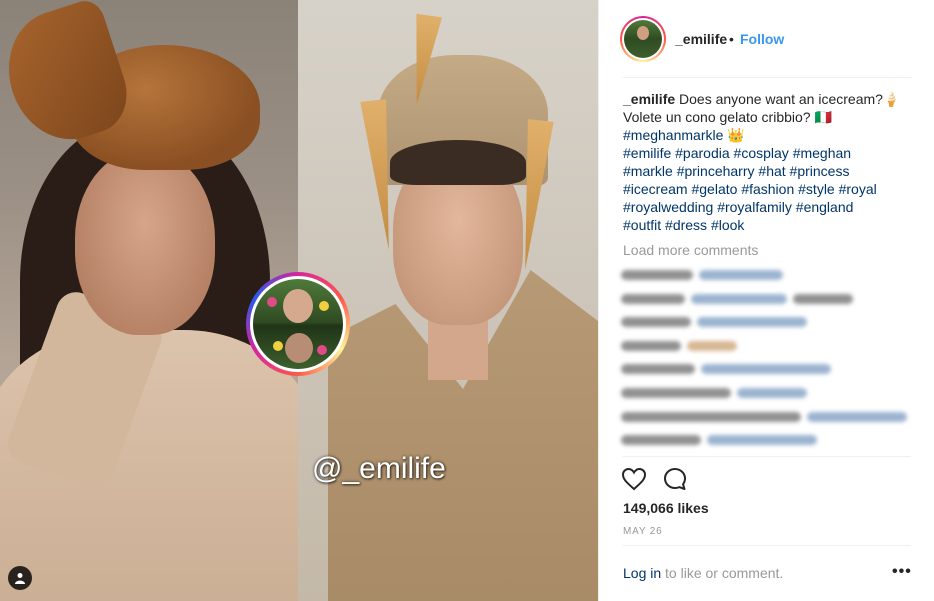 The image size is (934, 601). I want to click on hashtag-link: #royal, so click(858, 189).